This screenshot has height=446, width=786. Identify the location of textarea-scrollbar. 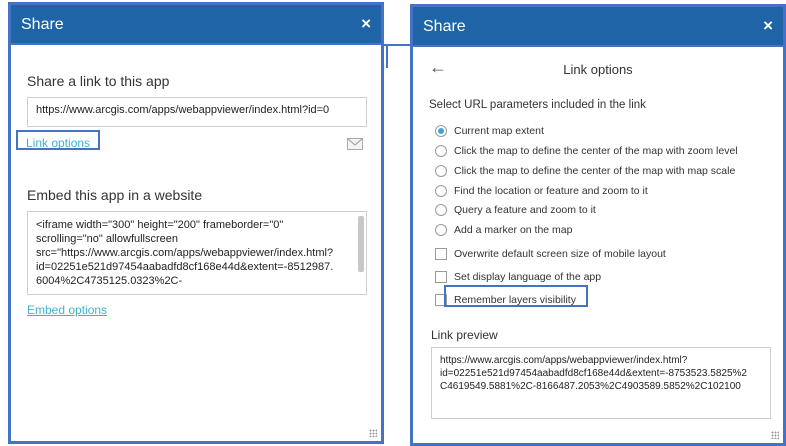
(361, 244).